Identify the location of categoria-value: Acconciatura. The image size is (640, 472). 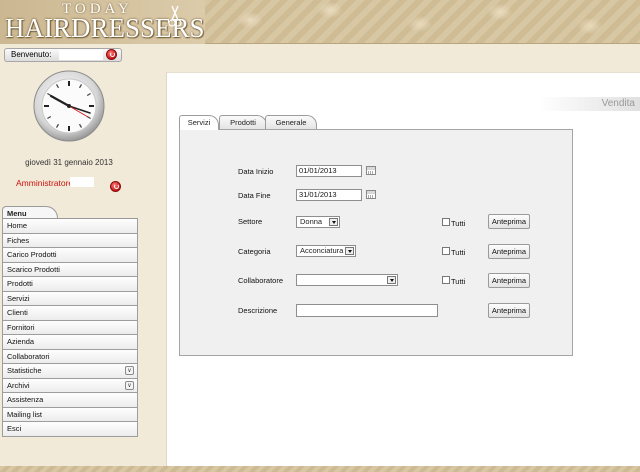
(322, 250).